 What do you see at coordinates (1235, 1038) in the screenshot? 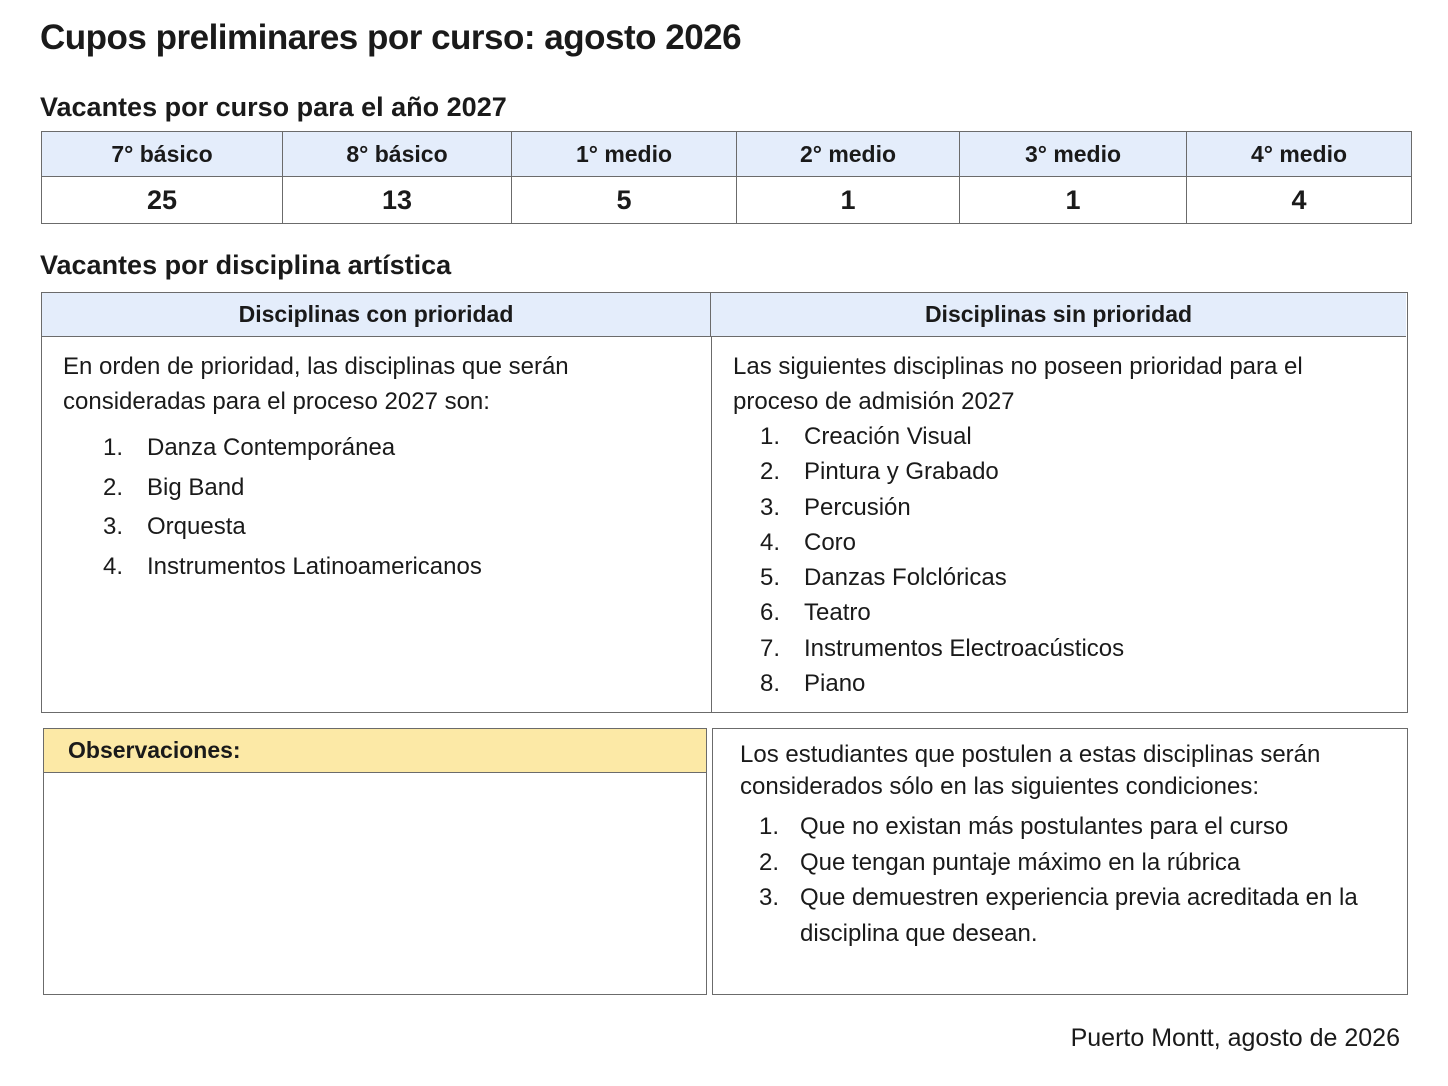
I see `footer-location-date: Puerto Montt, agosto de 2026` at bounding box center [1235, 1038].